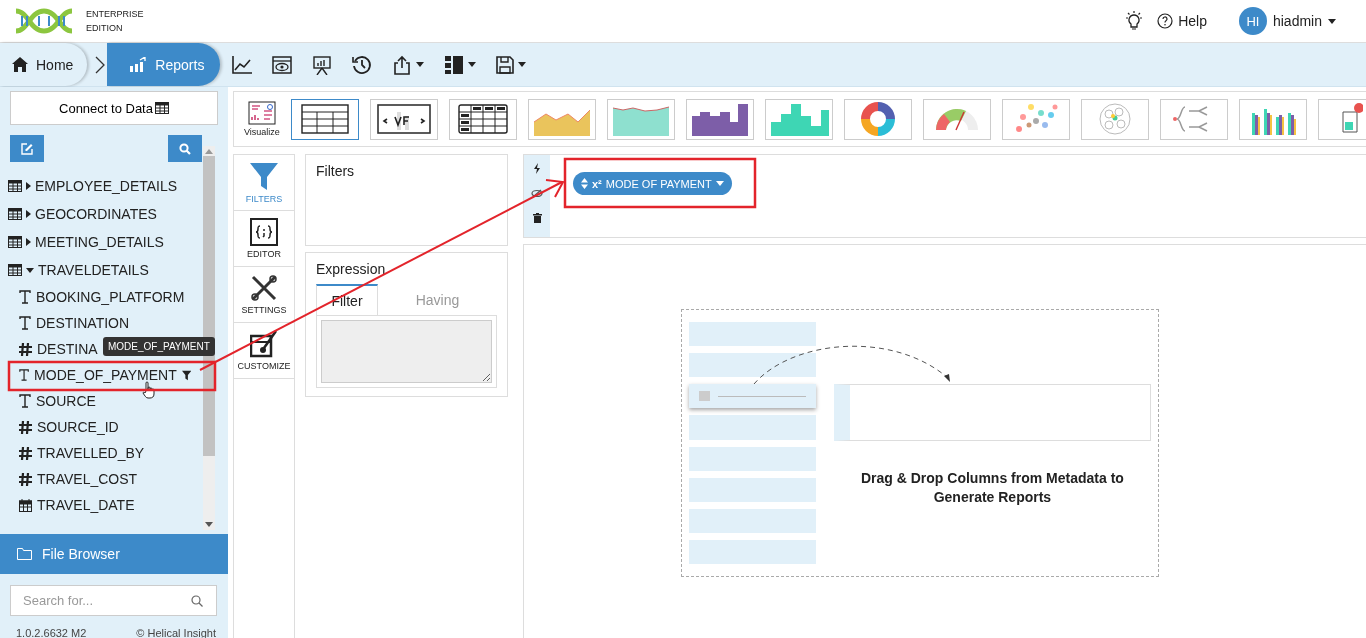  Describe the element at coordinates (106, 186) in the screenshot. I see `table-name: EMPLOYEE_DETAILS` at that location.